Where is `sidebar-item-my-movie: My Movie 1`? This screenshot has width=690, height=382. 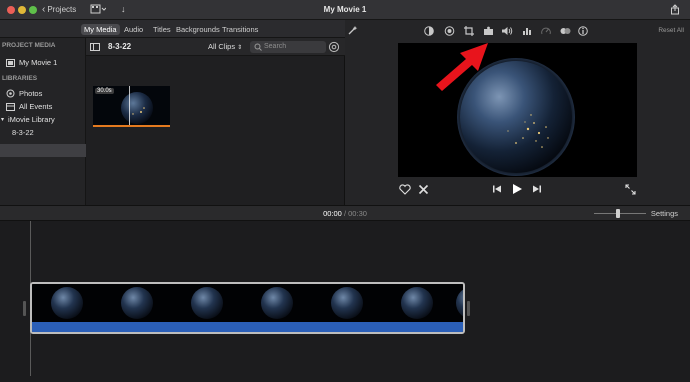 sidebar-item-my-movie: My Movie 1 is located at coordinates (31, 62).